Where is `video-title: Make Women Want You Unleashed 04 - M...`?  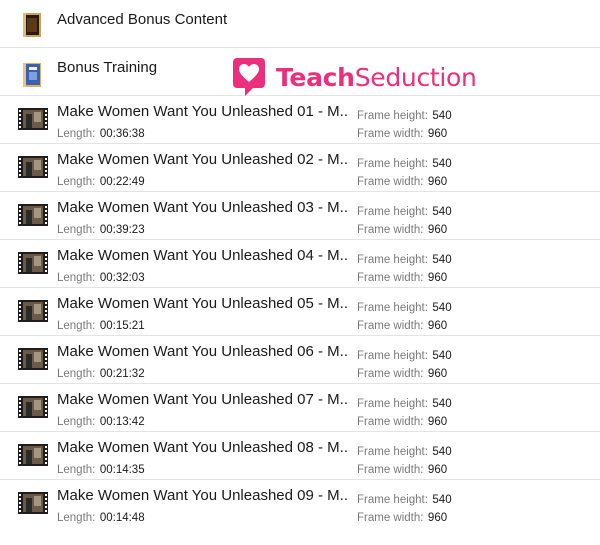 video-title: Make Women Want You Unleashed 04 - M... is located at coordinates (203, 255).